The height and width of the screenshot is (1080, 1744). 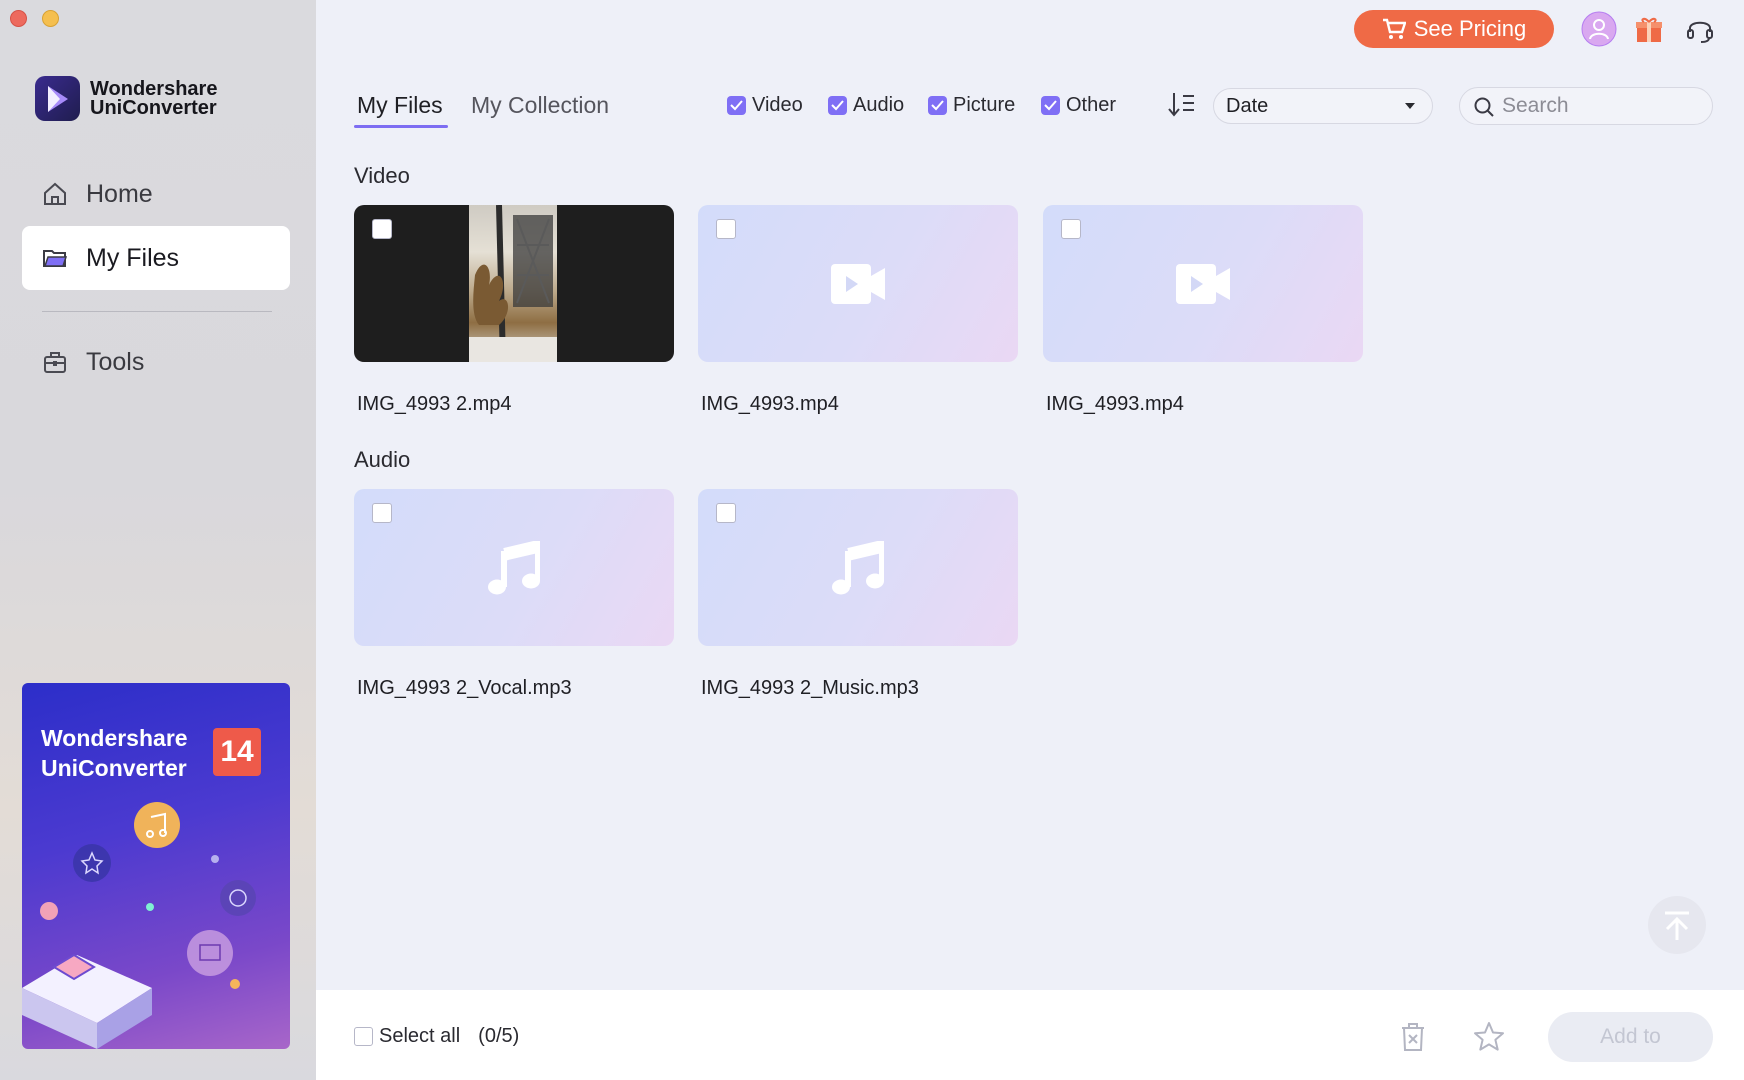 I want to click on sidebar-item-label: Home, so click(x=119, y=193).